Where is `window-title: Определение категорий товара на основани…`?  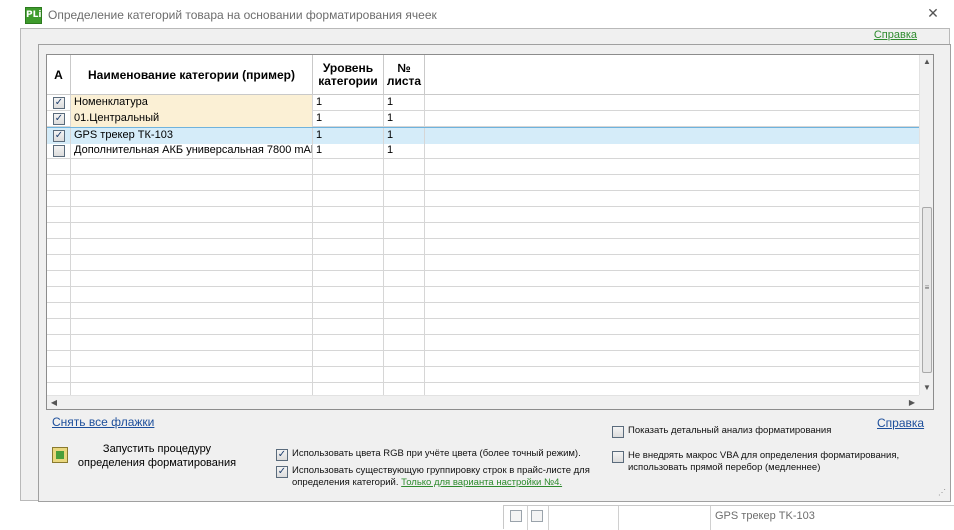 window-title: Определение категорий товара на основани… is located at coordinates (242, 15).